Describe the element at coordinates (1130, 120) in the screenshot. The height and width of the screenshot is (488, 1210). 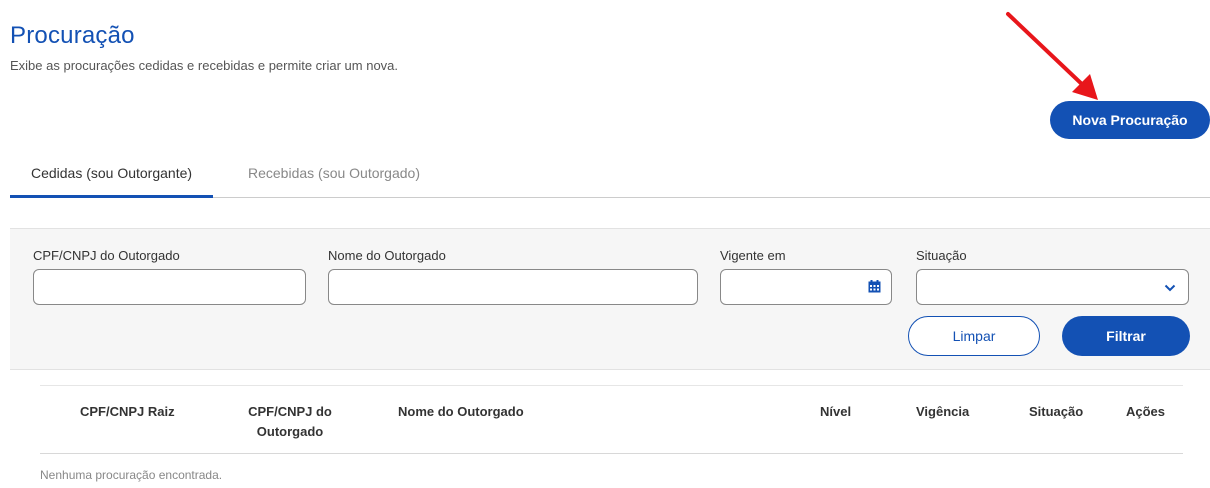
I see `new-procuracao-button: Nova Procuração` at that location.